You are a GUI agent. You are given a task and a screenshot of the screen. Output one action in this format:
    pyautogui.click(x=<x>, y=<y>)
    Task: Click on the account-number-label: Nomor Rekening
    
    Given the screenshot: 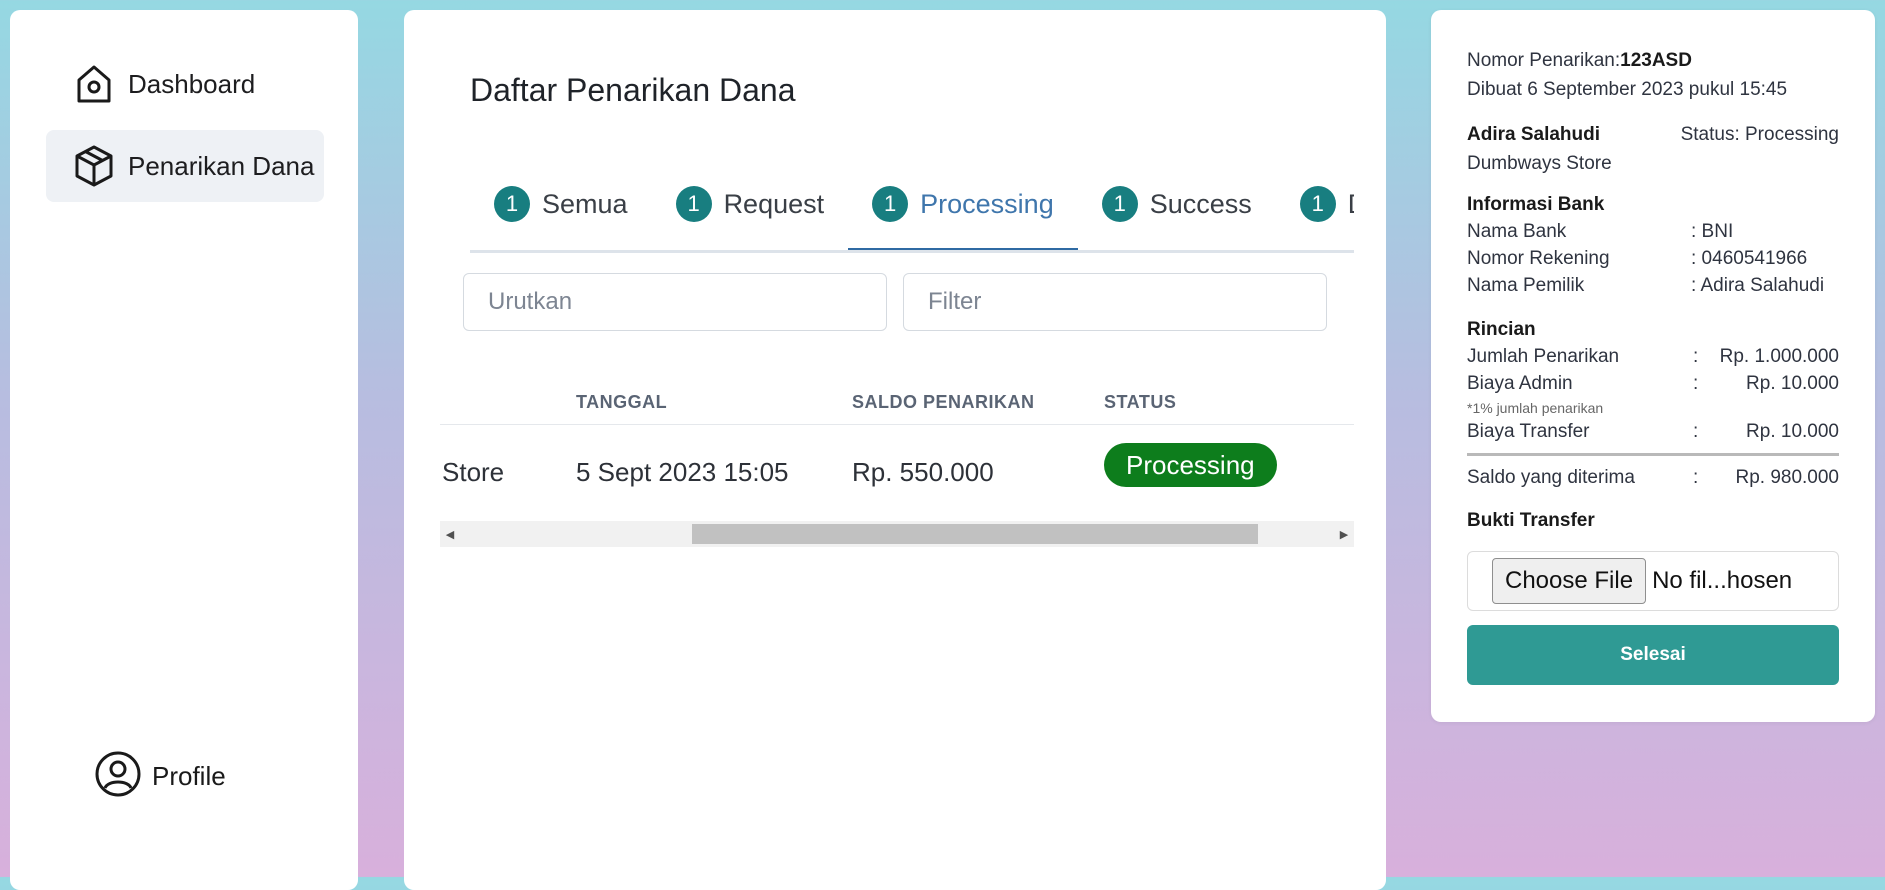 What is the action you would take?
    pyautogui.click(x=1538, y=258)
    